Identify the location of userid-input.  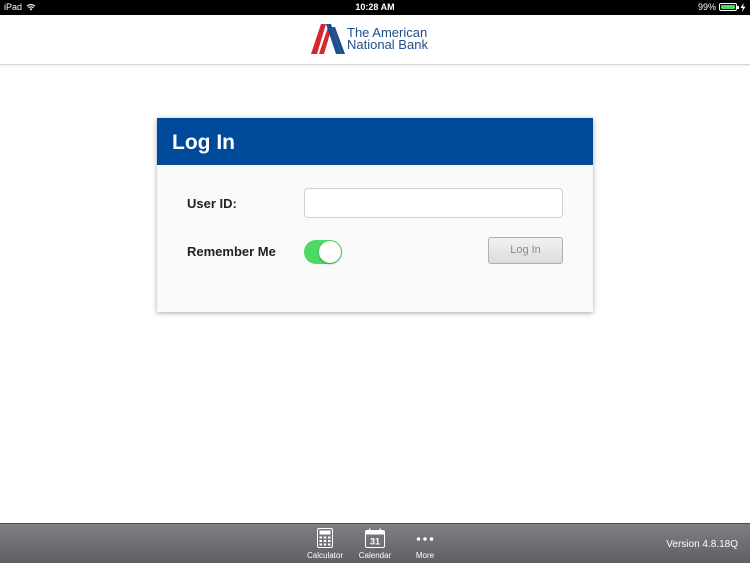
(433, 203).